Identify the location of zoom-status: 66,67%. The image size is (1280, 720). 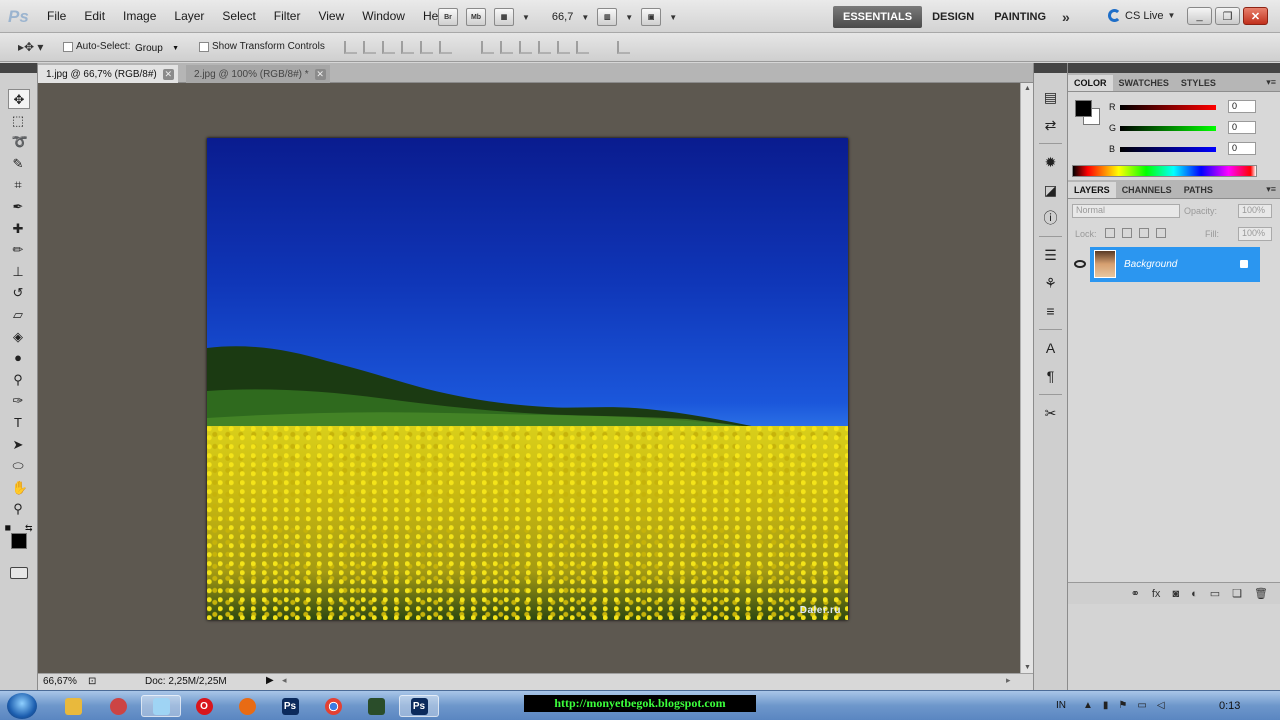
(60, 681).